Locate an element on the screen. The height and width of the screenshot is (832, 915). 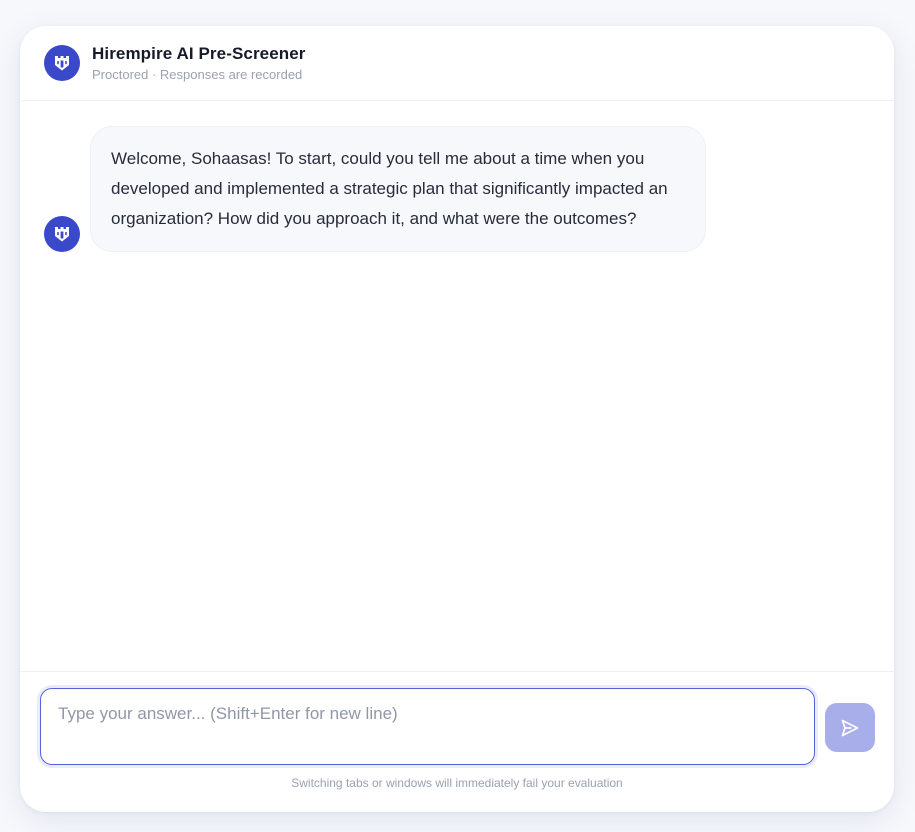
message-avatar is located at coordinates (62, 234).